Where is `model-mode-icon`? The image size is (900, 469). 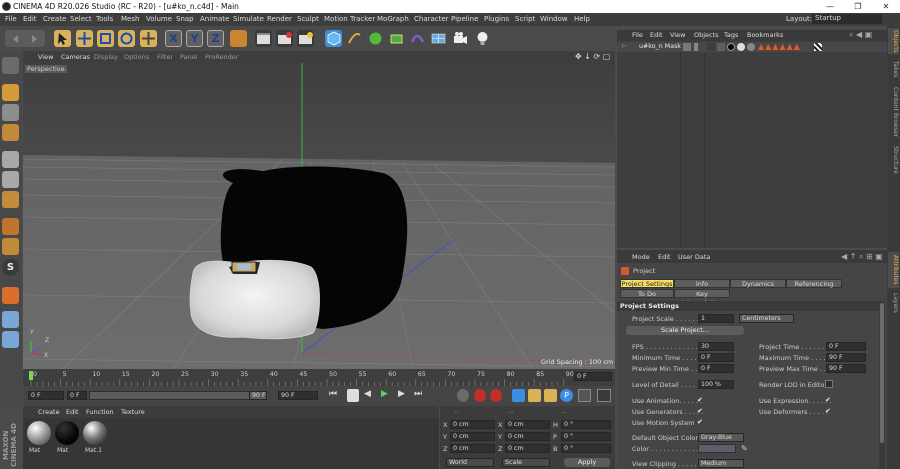
model-mode-icon is located at coordinates (10, 92).